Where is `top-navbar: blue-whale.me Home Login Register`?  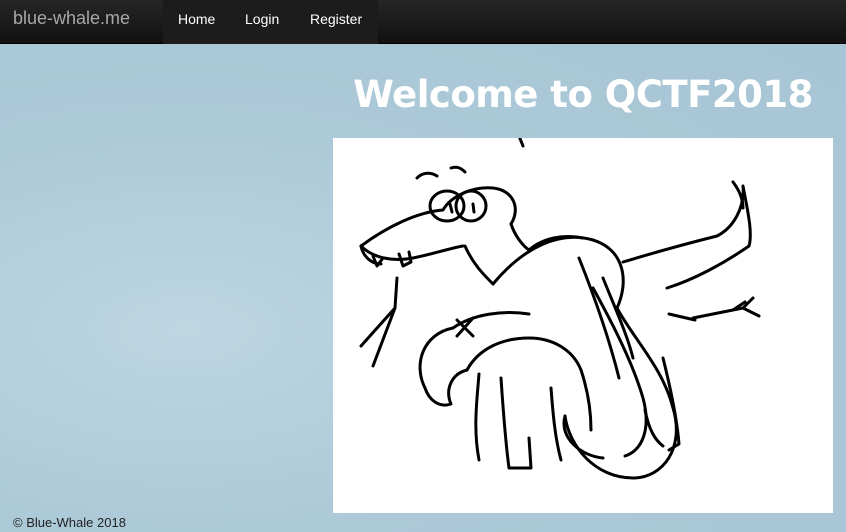
top-navbar: blue-whale.me Home Login Register is located at coordinates (423, 22).